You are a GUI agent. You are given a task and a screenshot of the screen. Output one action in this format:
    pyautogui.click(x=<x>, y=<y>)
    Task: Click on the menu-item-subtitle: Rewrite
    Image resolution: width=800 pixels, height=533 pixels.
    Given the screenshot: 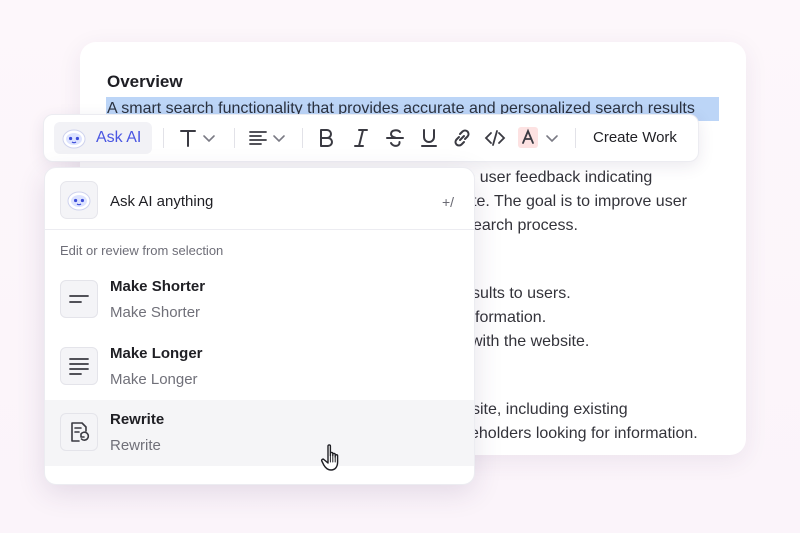 What is the action you would take?
    pyautogui.click(x=135, y=445)
    